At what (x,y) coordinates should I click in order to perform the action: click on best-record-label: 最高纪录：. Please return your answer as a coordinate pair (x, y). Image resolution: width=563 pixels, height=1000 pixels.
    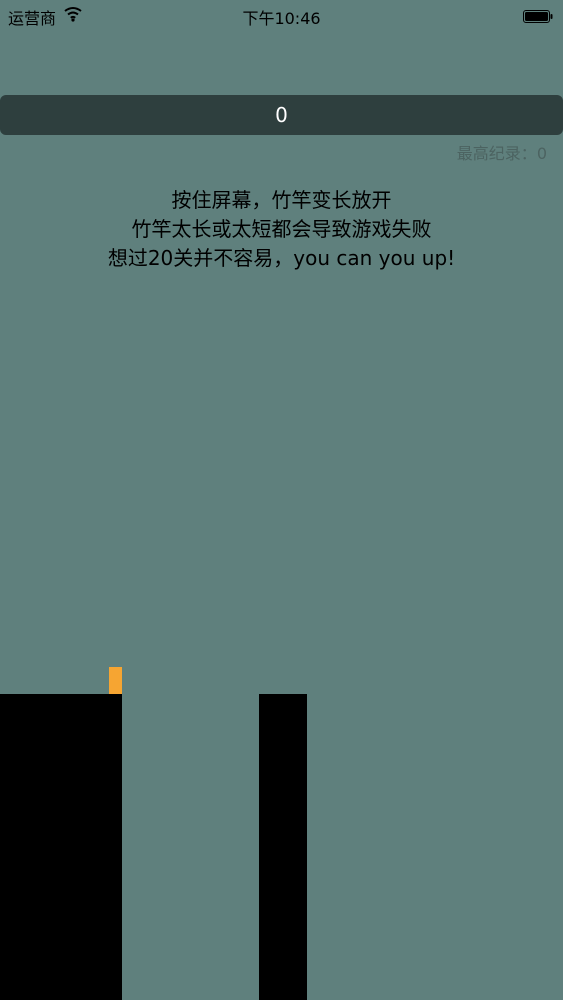
    Looking at the image, I should click on (496, 153).